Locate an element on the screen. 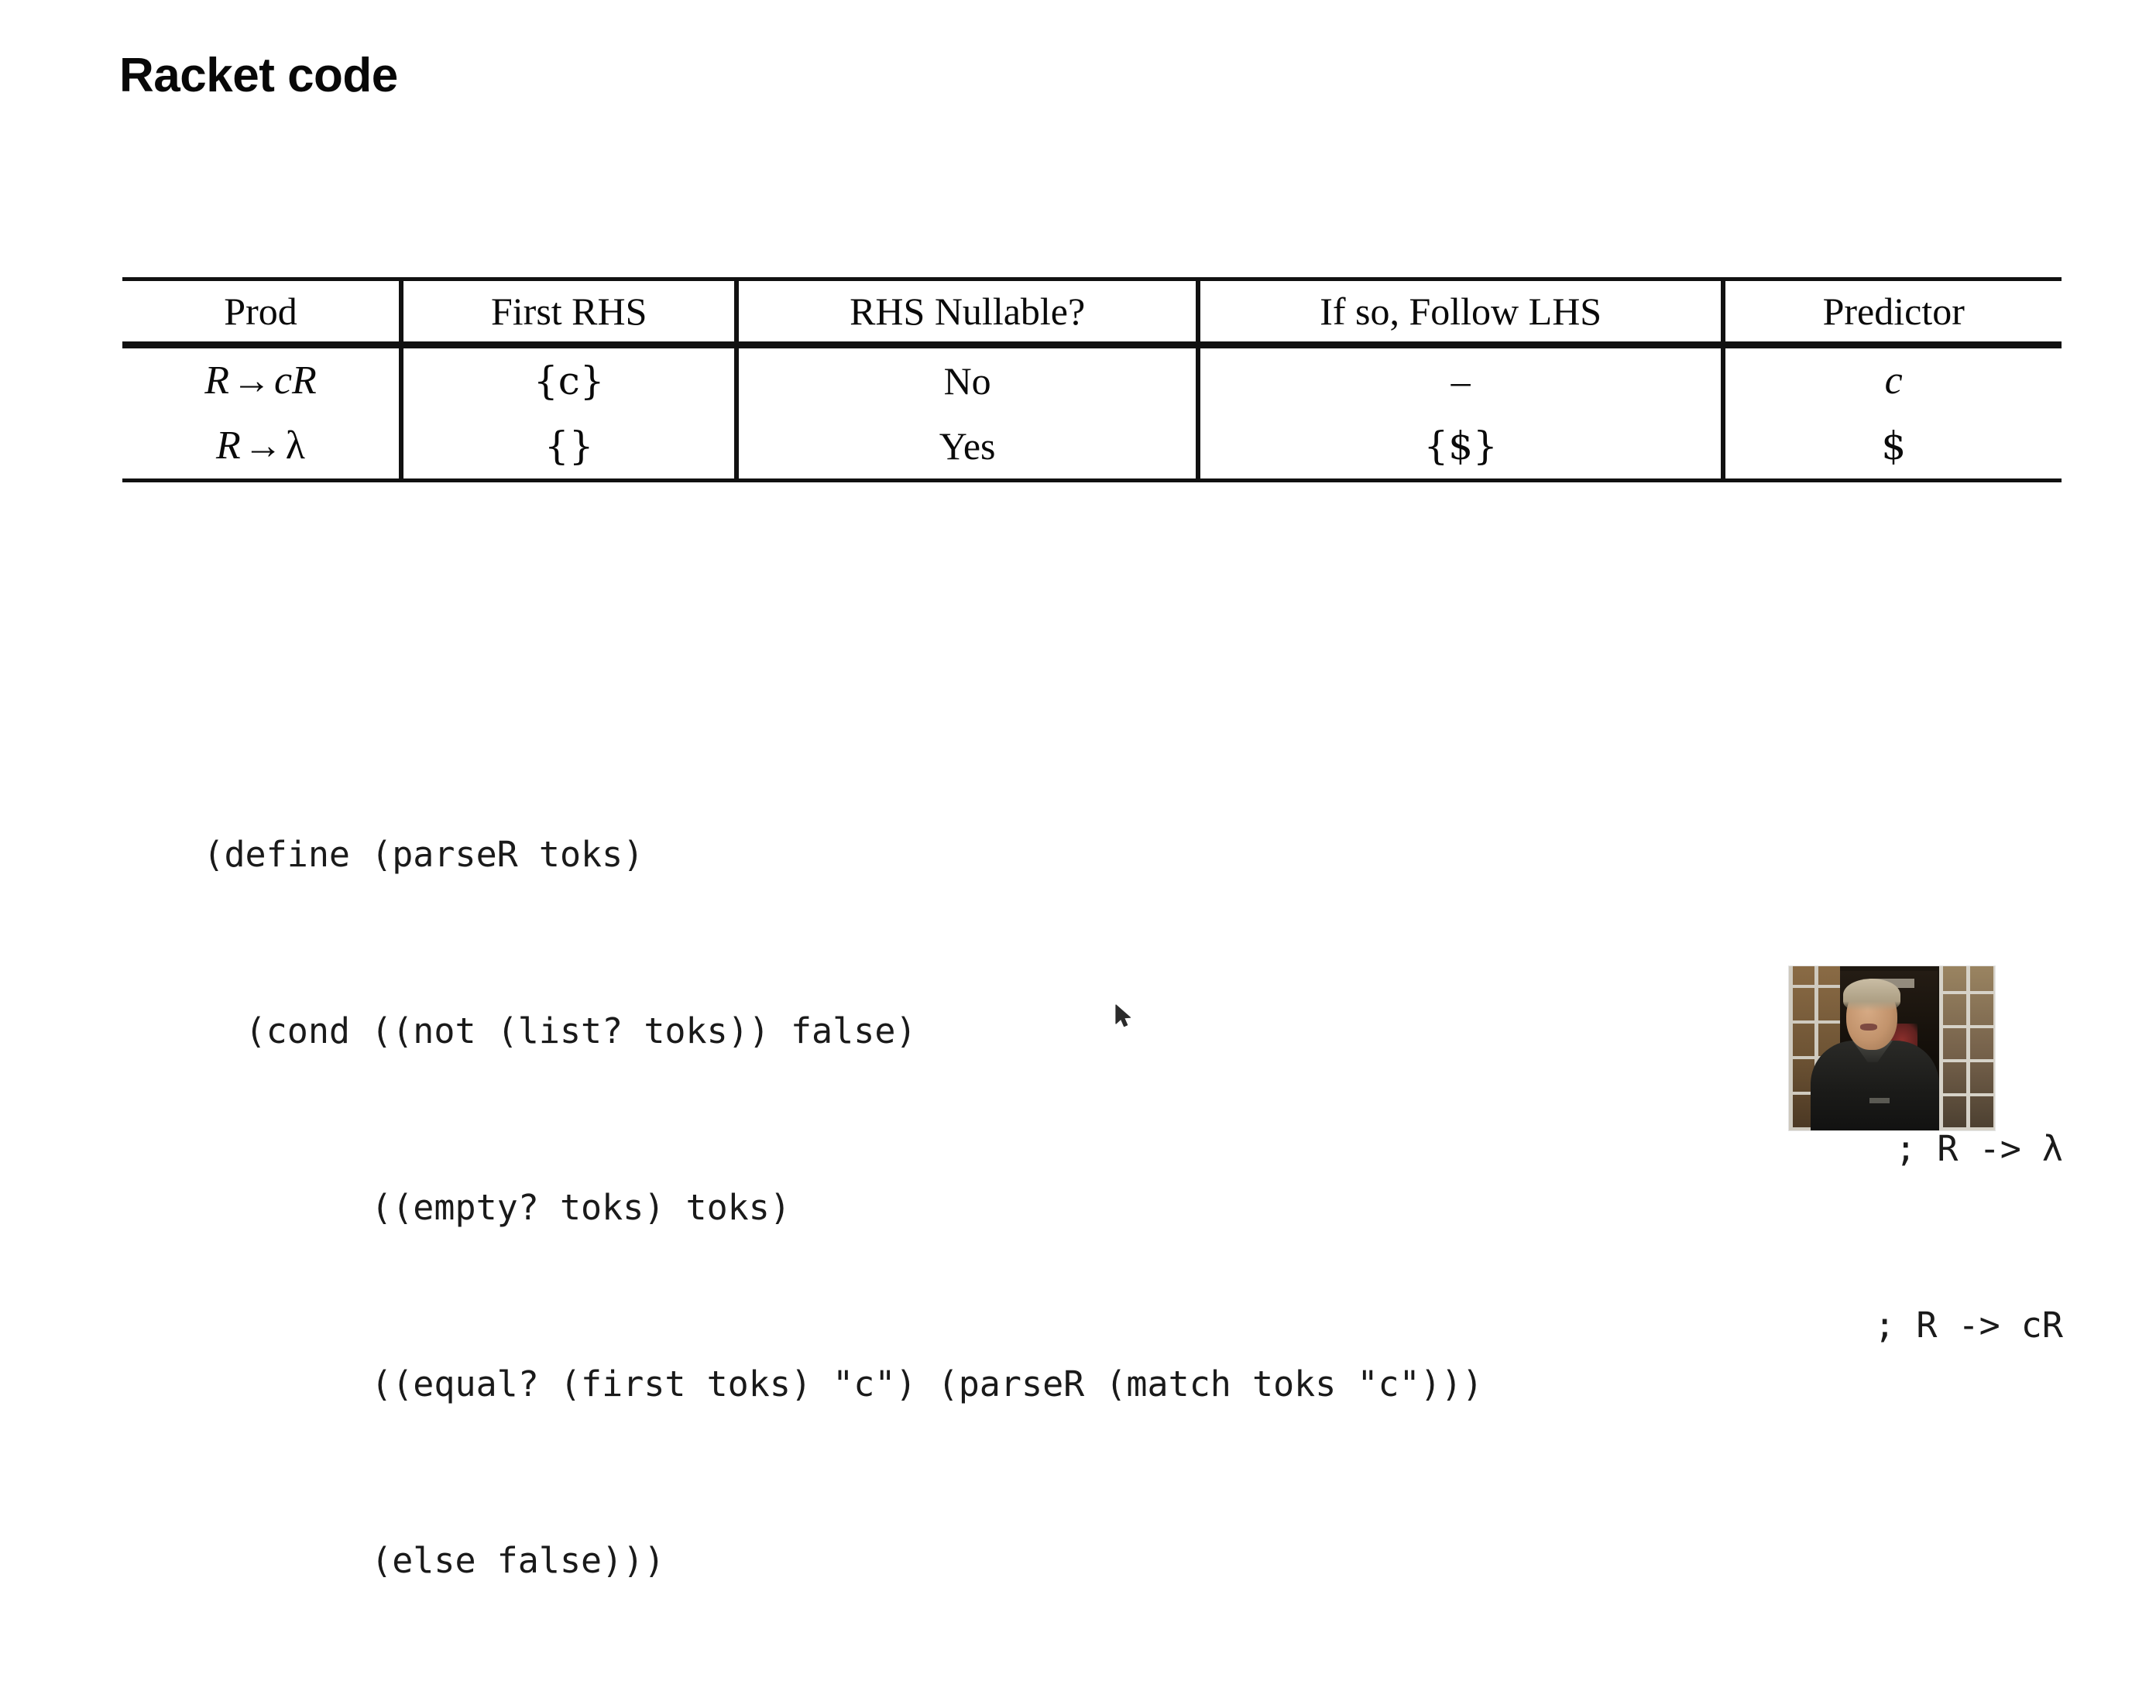  column-header-follow-lhs: If so, Follow LHS is located at coordinates (1460, 312).